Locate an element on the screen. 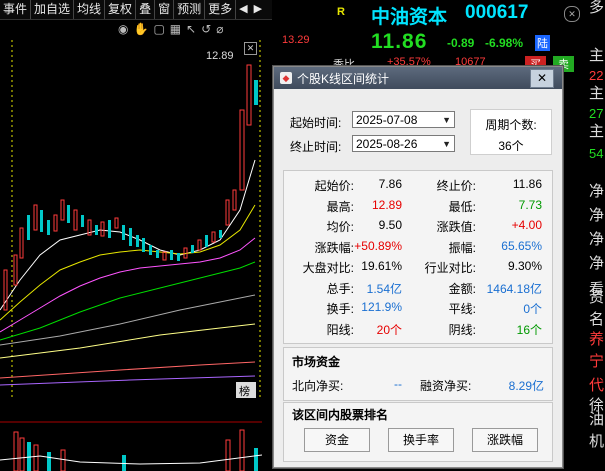 This screenshot has width=605, height=471. side-label: 油 is located at coordinates (597, 419).